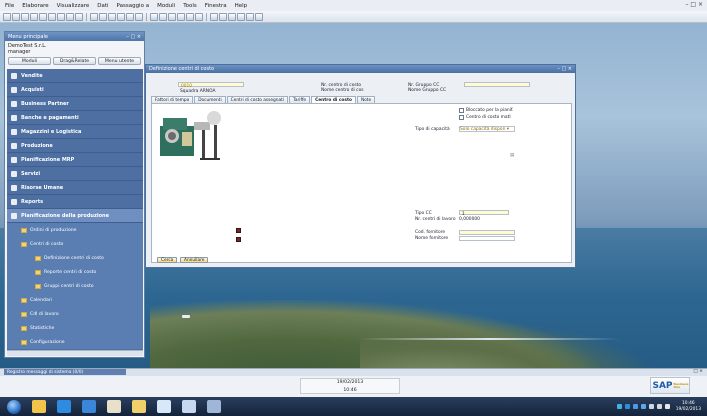  Describe the element at coordinates (89, 406) in the screenshot. I see `internet-explorer-icon` at that location.